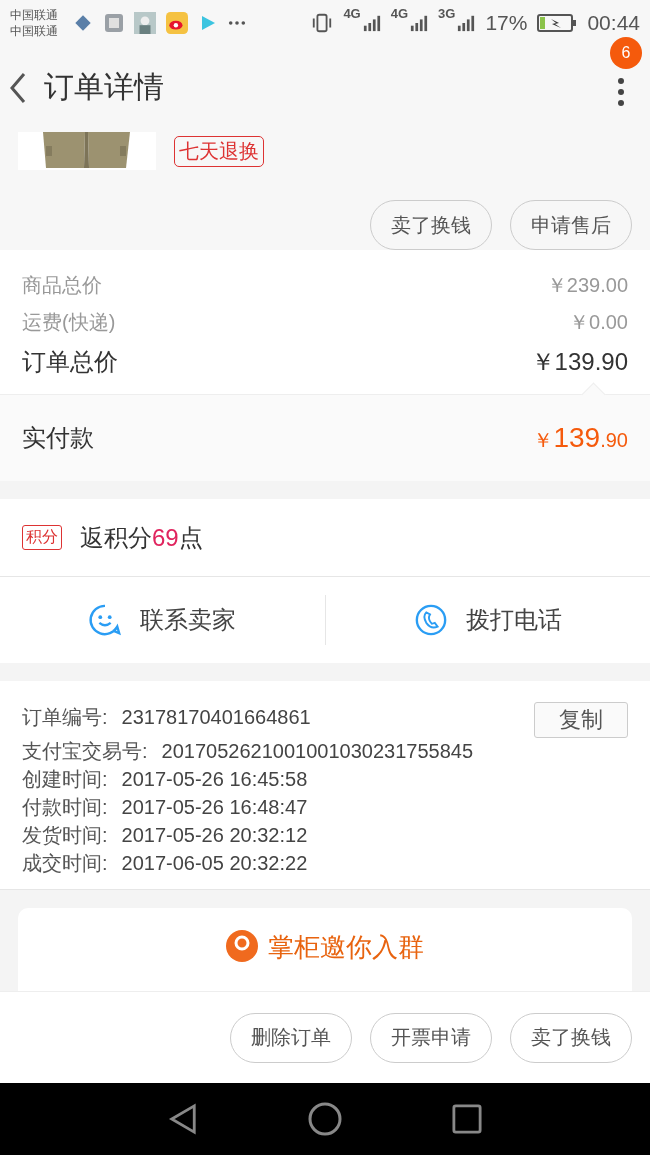  What do you see at coordinates (467, 1119) in the screenshot?
I see `recents-icon` at bounding box center [467, 1119].